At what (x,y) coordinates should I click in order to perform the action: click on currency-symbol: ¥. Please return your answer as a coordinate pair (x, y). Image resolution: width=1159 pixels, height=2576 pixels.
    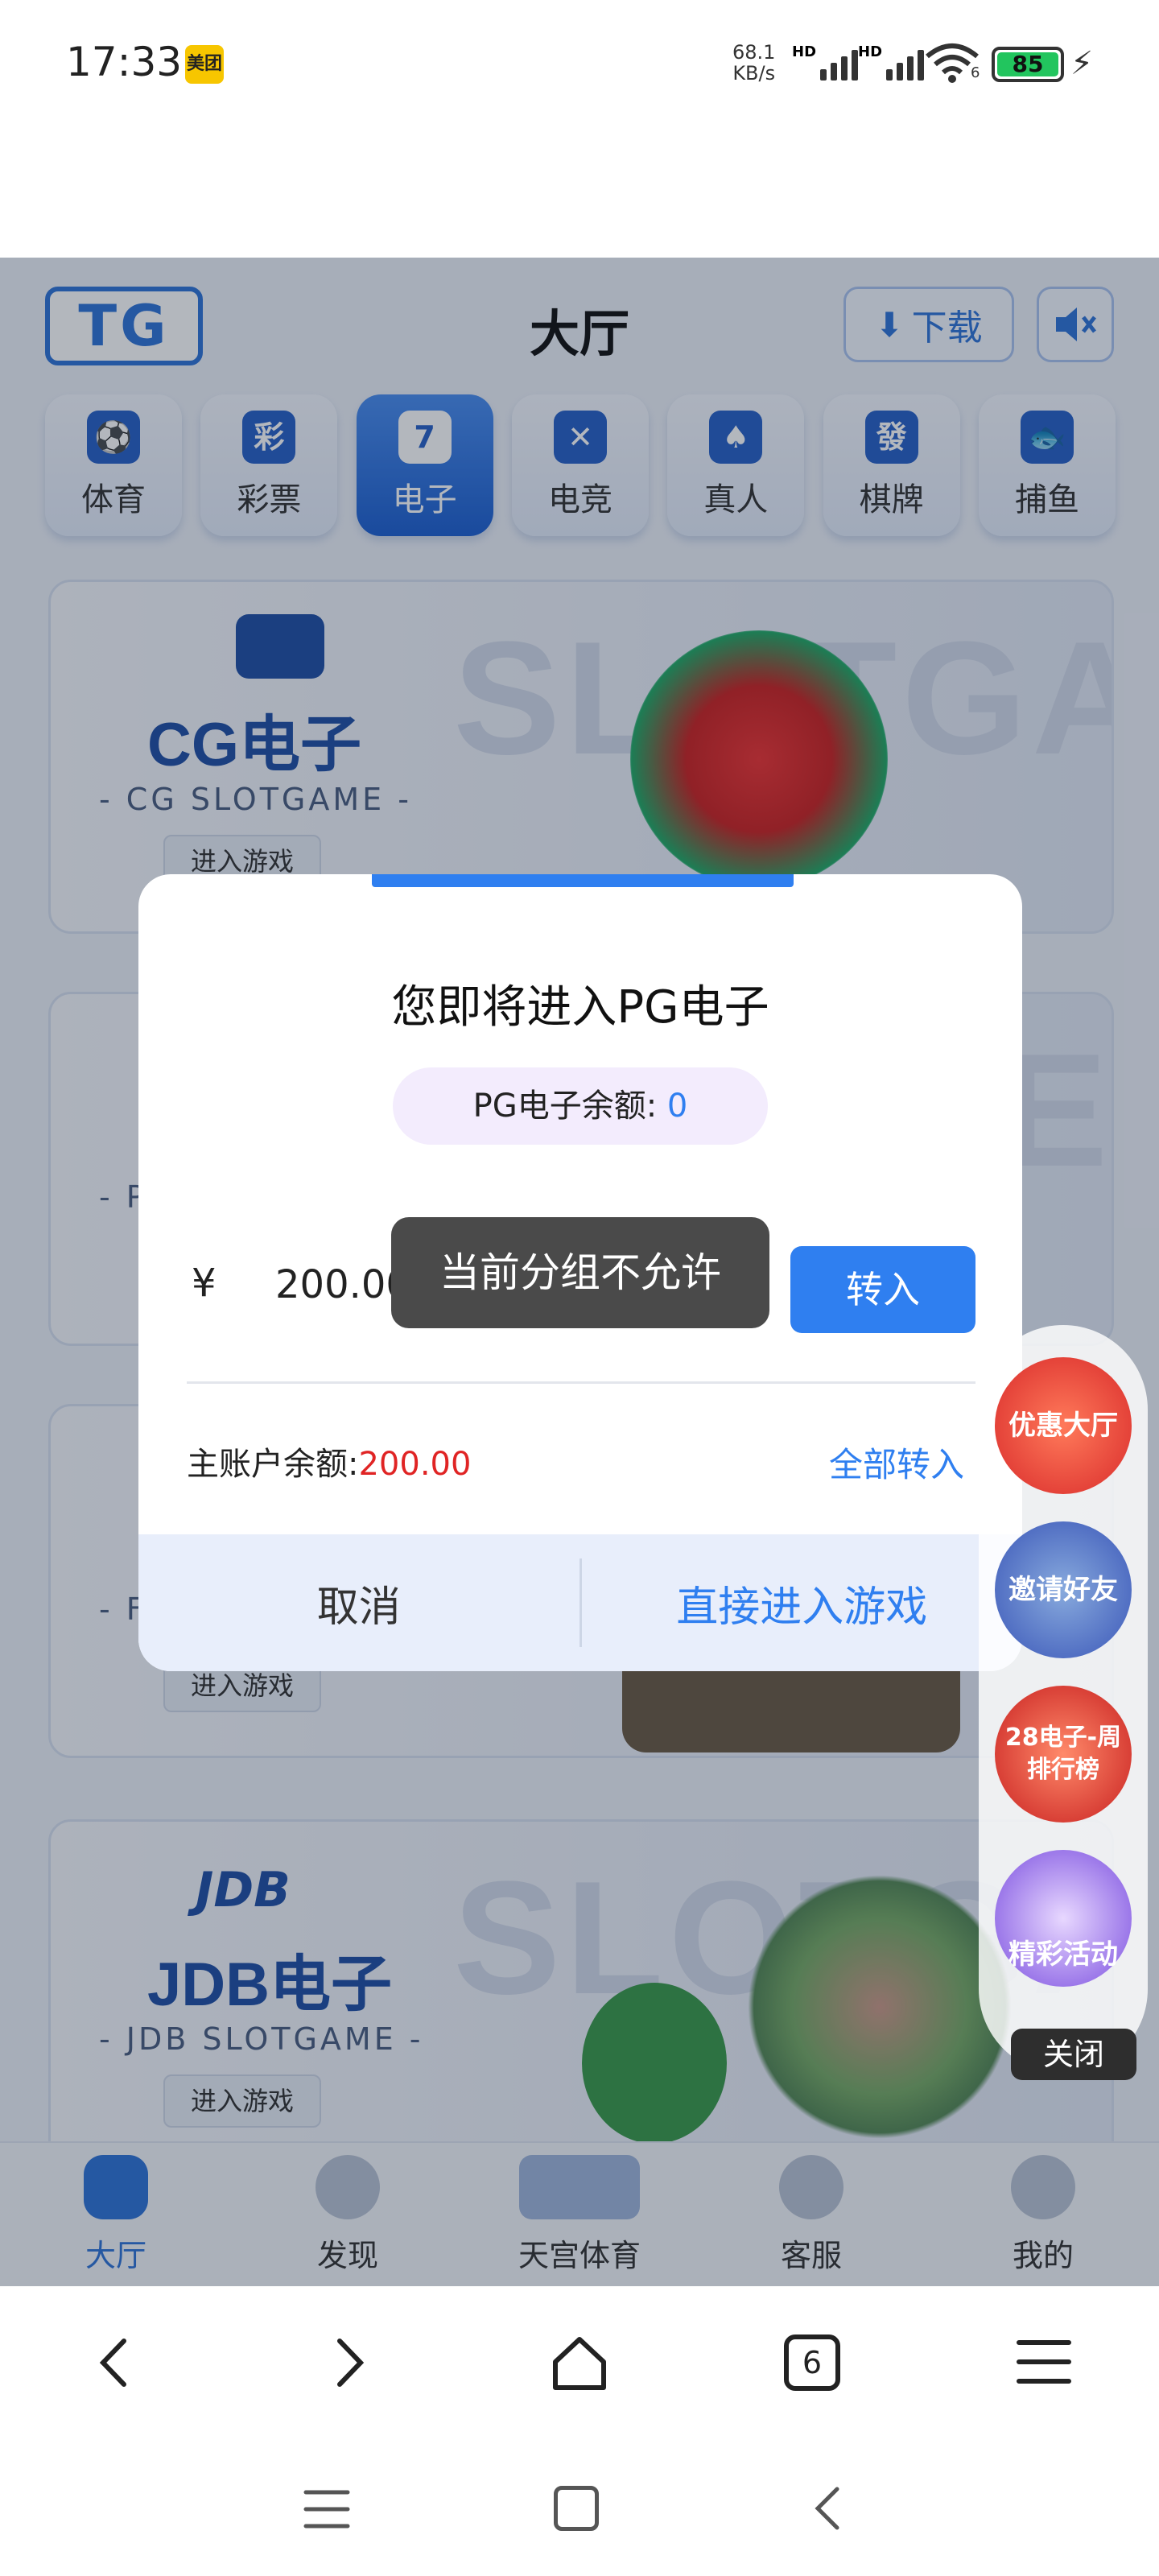
    Looking at the image, I should click on (204, 1283).